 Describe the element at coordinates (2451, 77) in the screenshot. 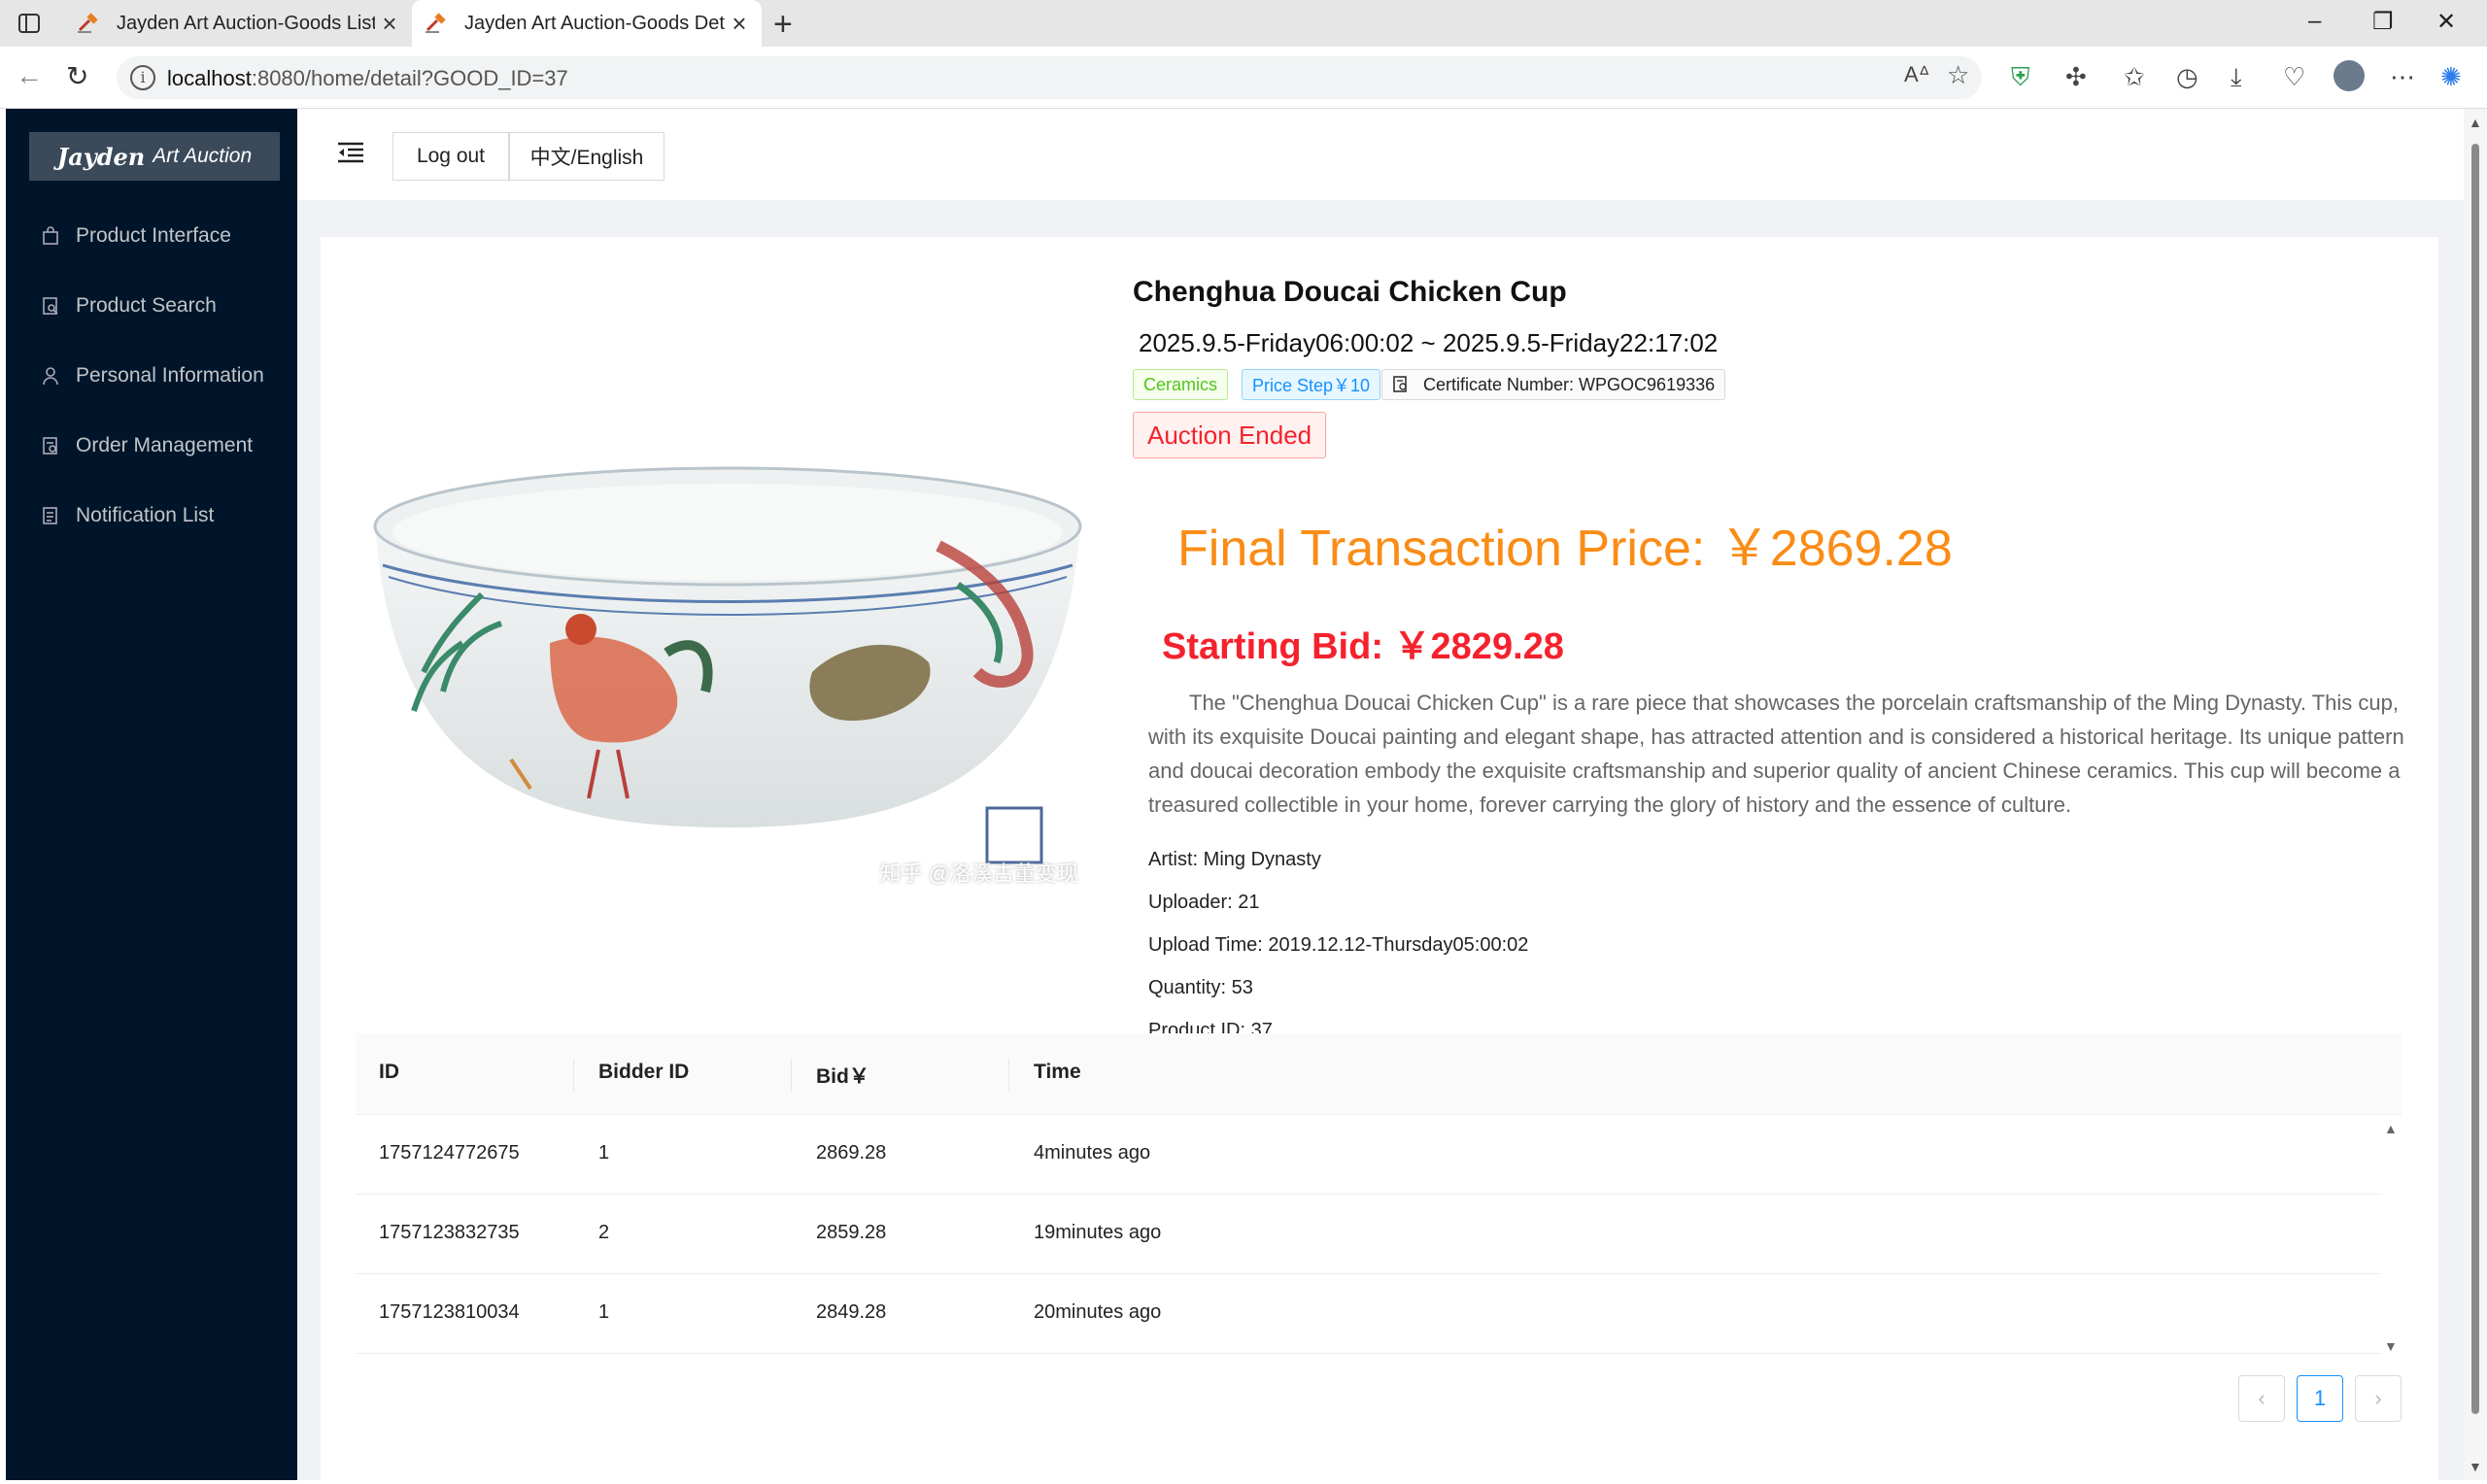

I see `copilot-icon: ✺` at that location.